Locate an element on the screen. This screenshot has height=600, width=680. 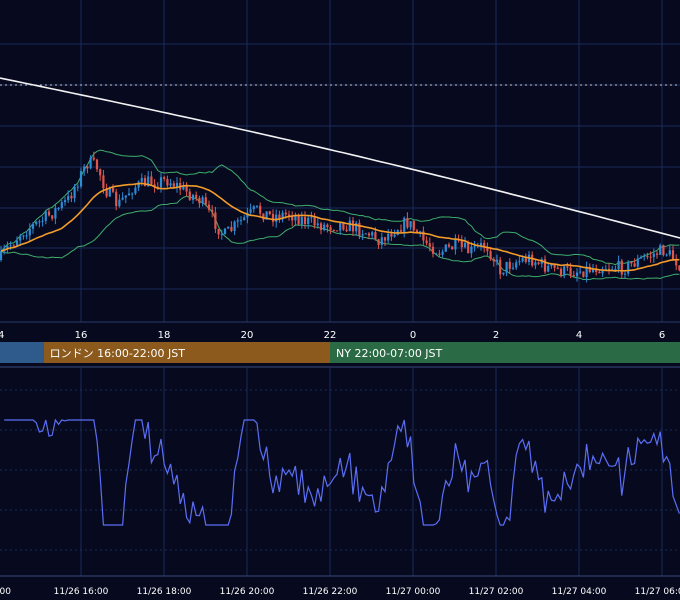
price-time-axis: 14 16 18 20 22 0 2 4 6 is located at coordinates (332, 335).